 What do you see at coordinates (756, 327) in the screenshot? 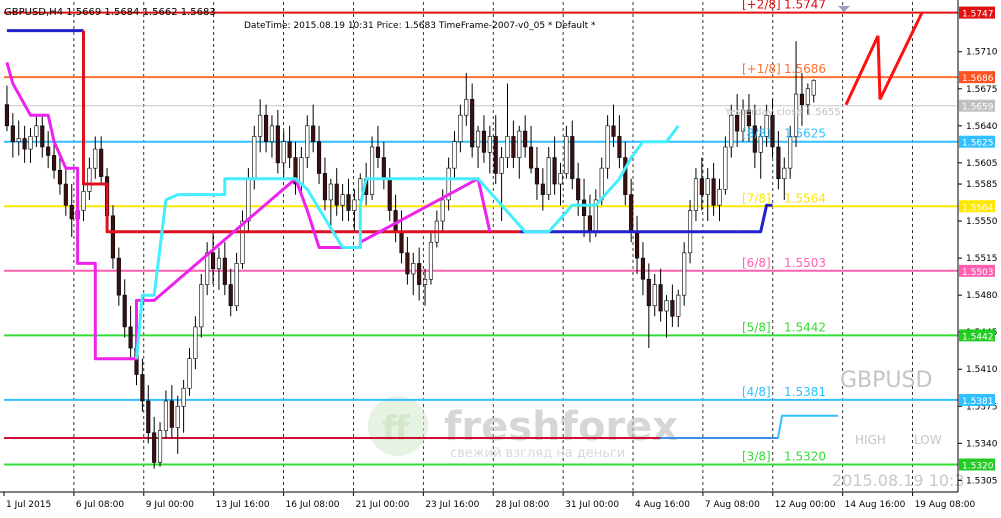
I see `murrey-level-label: [5/8]` at bounding box center [756, 327].